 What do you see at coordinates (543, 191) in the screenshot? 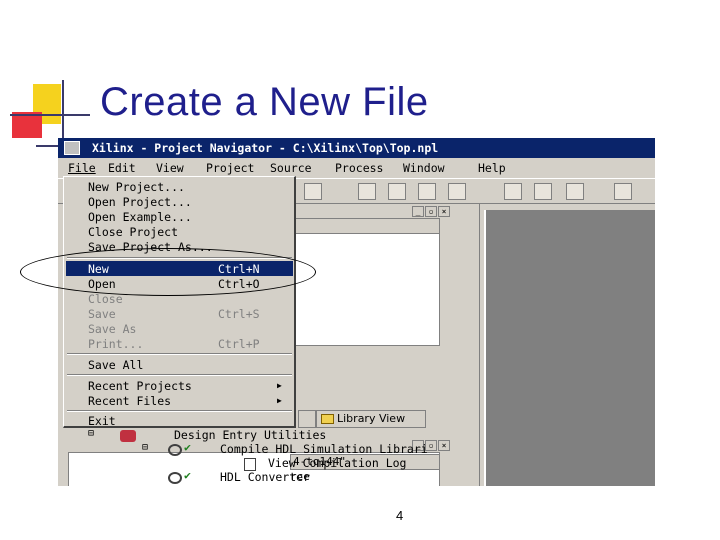
I see `toolbar-run-icon` at bounding box center [543, 191].